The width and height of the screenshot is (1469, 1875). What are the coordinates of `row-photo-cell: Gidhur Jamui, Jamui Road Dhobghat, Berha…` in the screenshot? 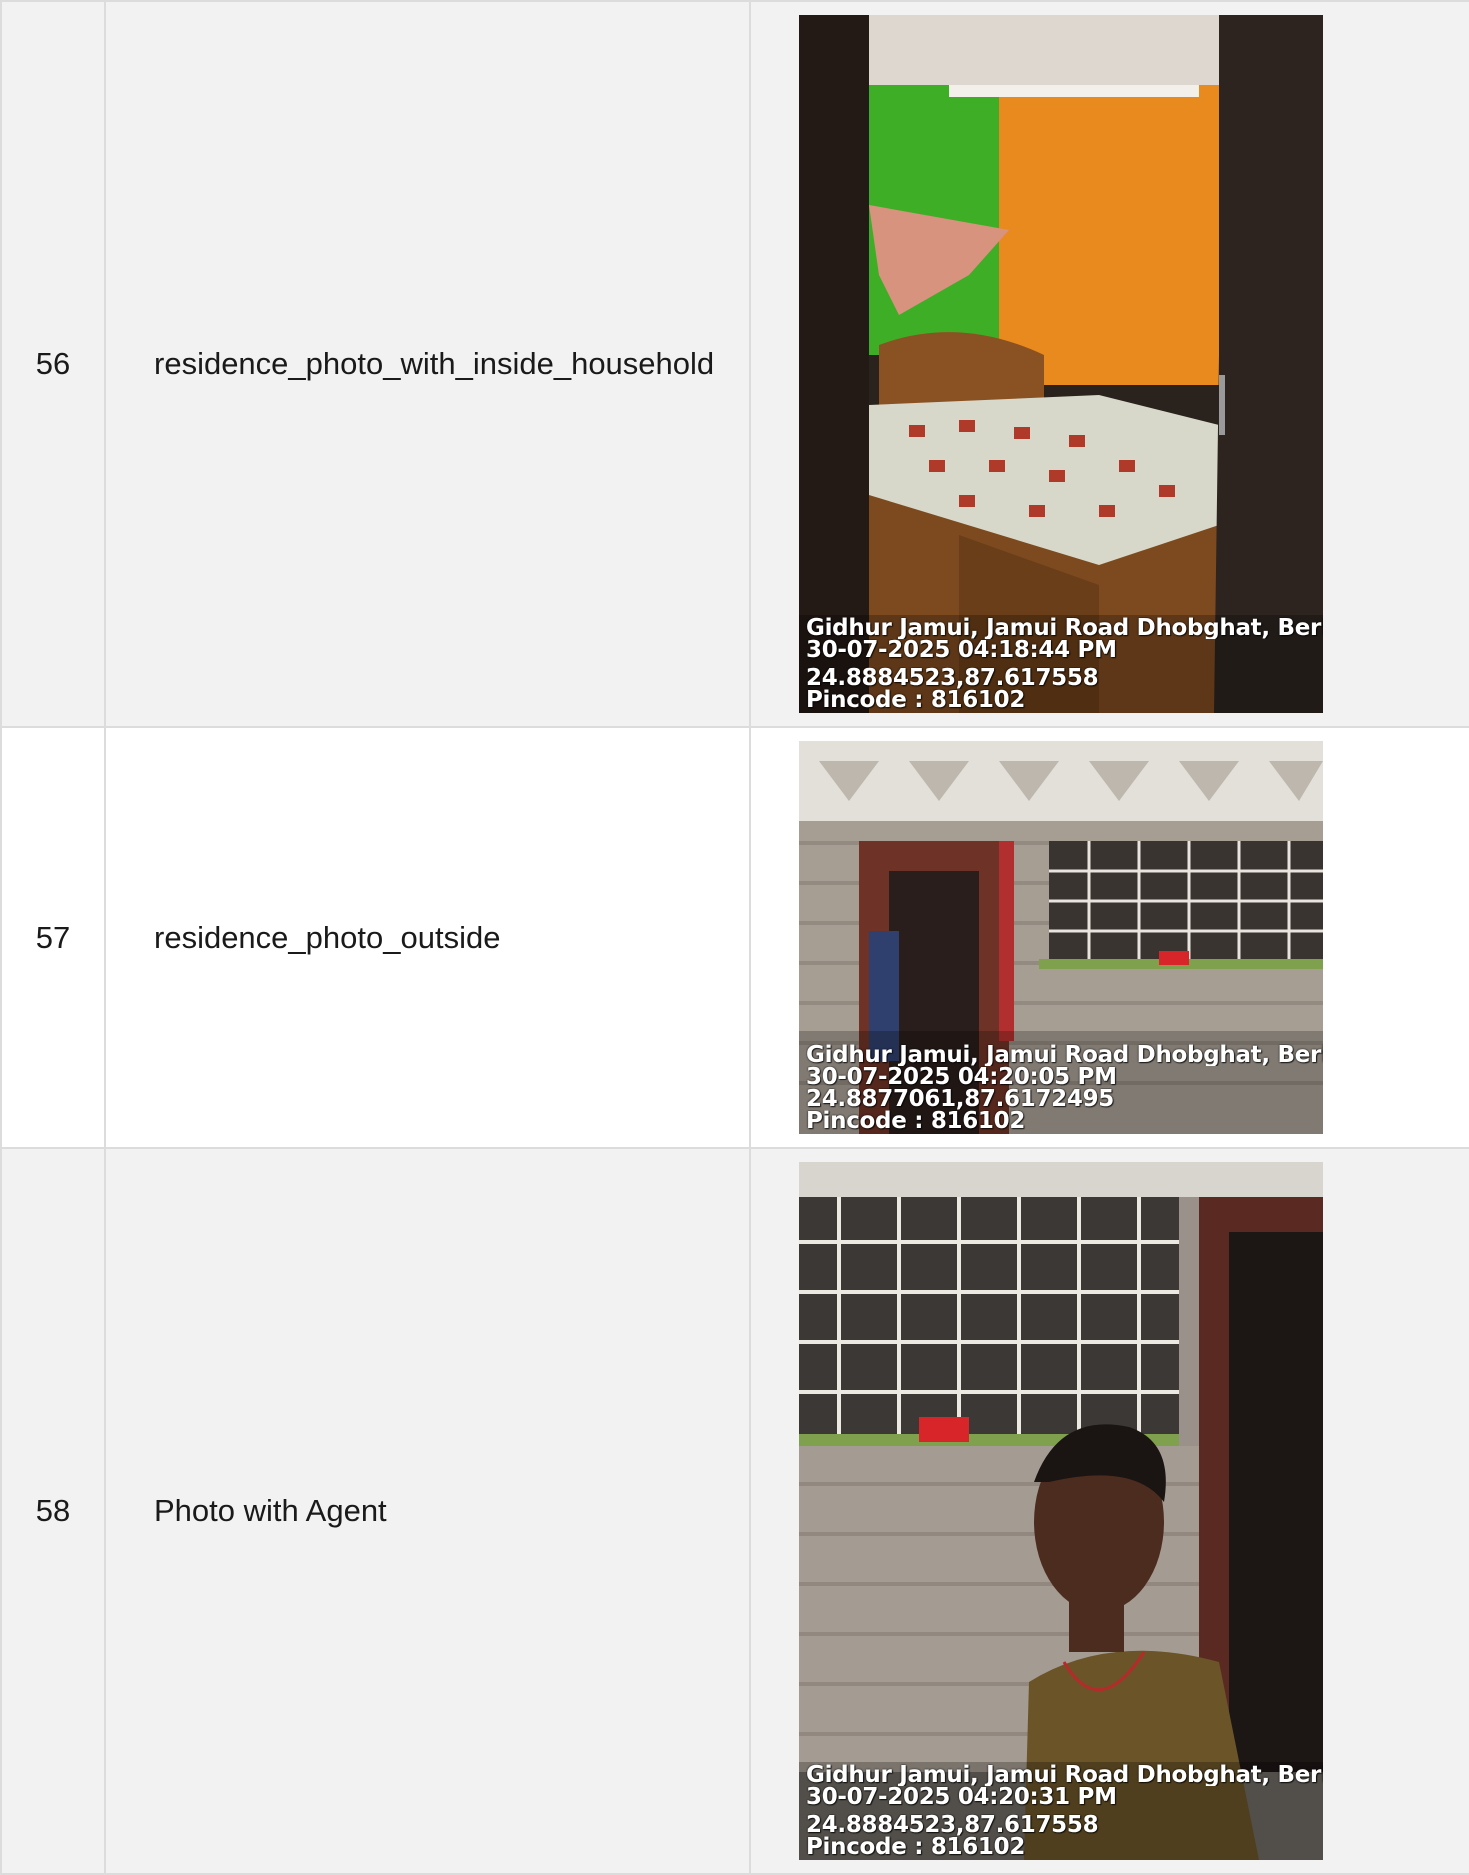 It's located at (1109, 937).